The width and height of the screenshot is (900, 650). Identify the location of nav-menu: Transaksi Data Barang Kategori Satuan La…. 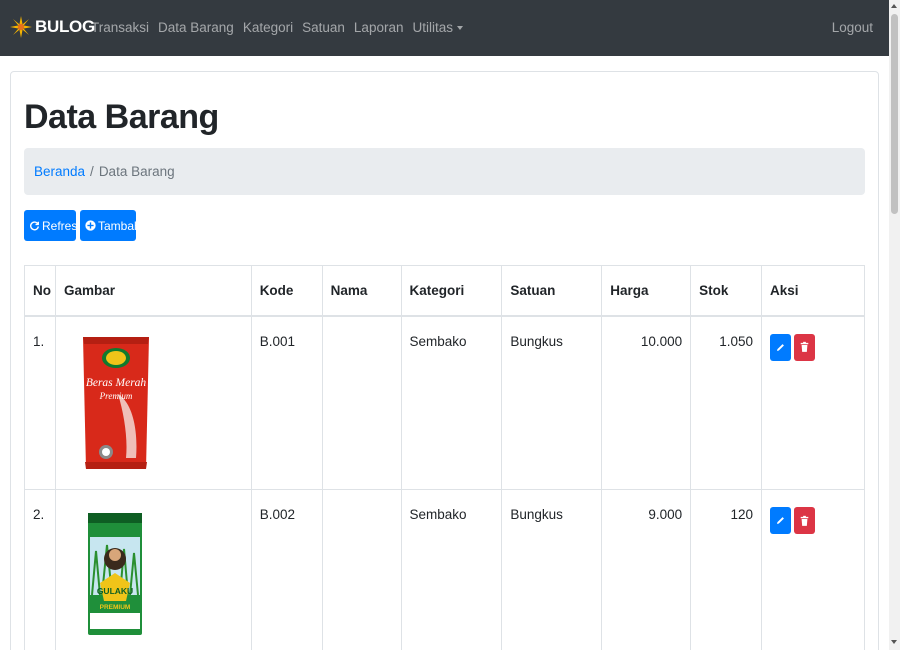
(281, 27).